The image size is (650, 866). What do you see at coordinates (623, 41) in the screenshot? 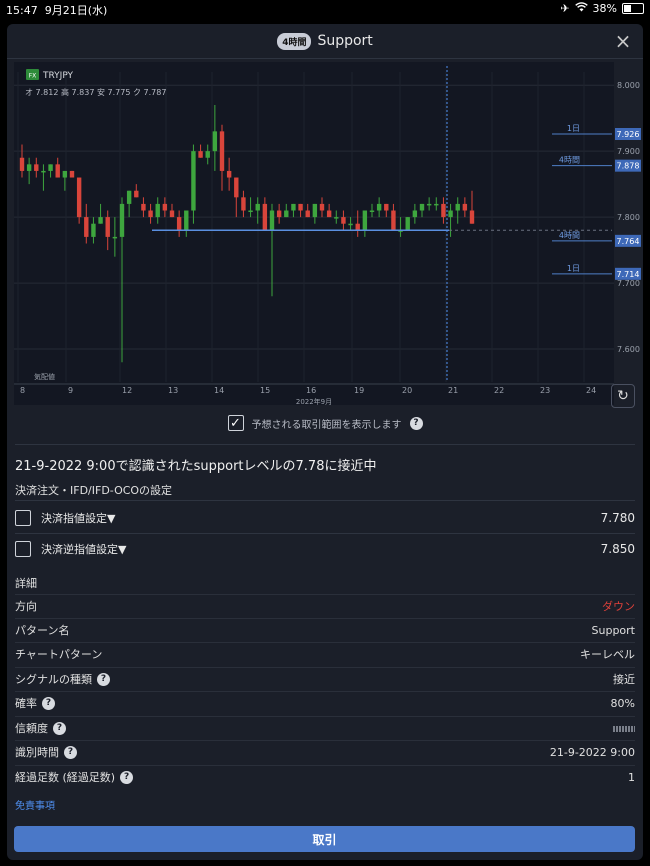
I see `close-icon: ×` at bounding box center [623, 41].